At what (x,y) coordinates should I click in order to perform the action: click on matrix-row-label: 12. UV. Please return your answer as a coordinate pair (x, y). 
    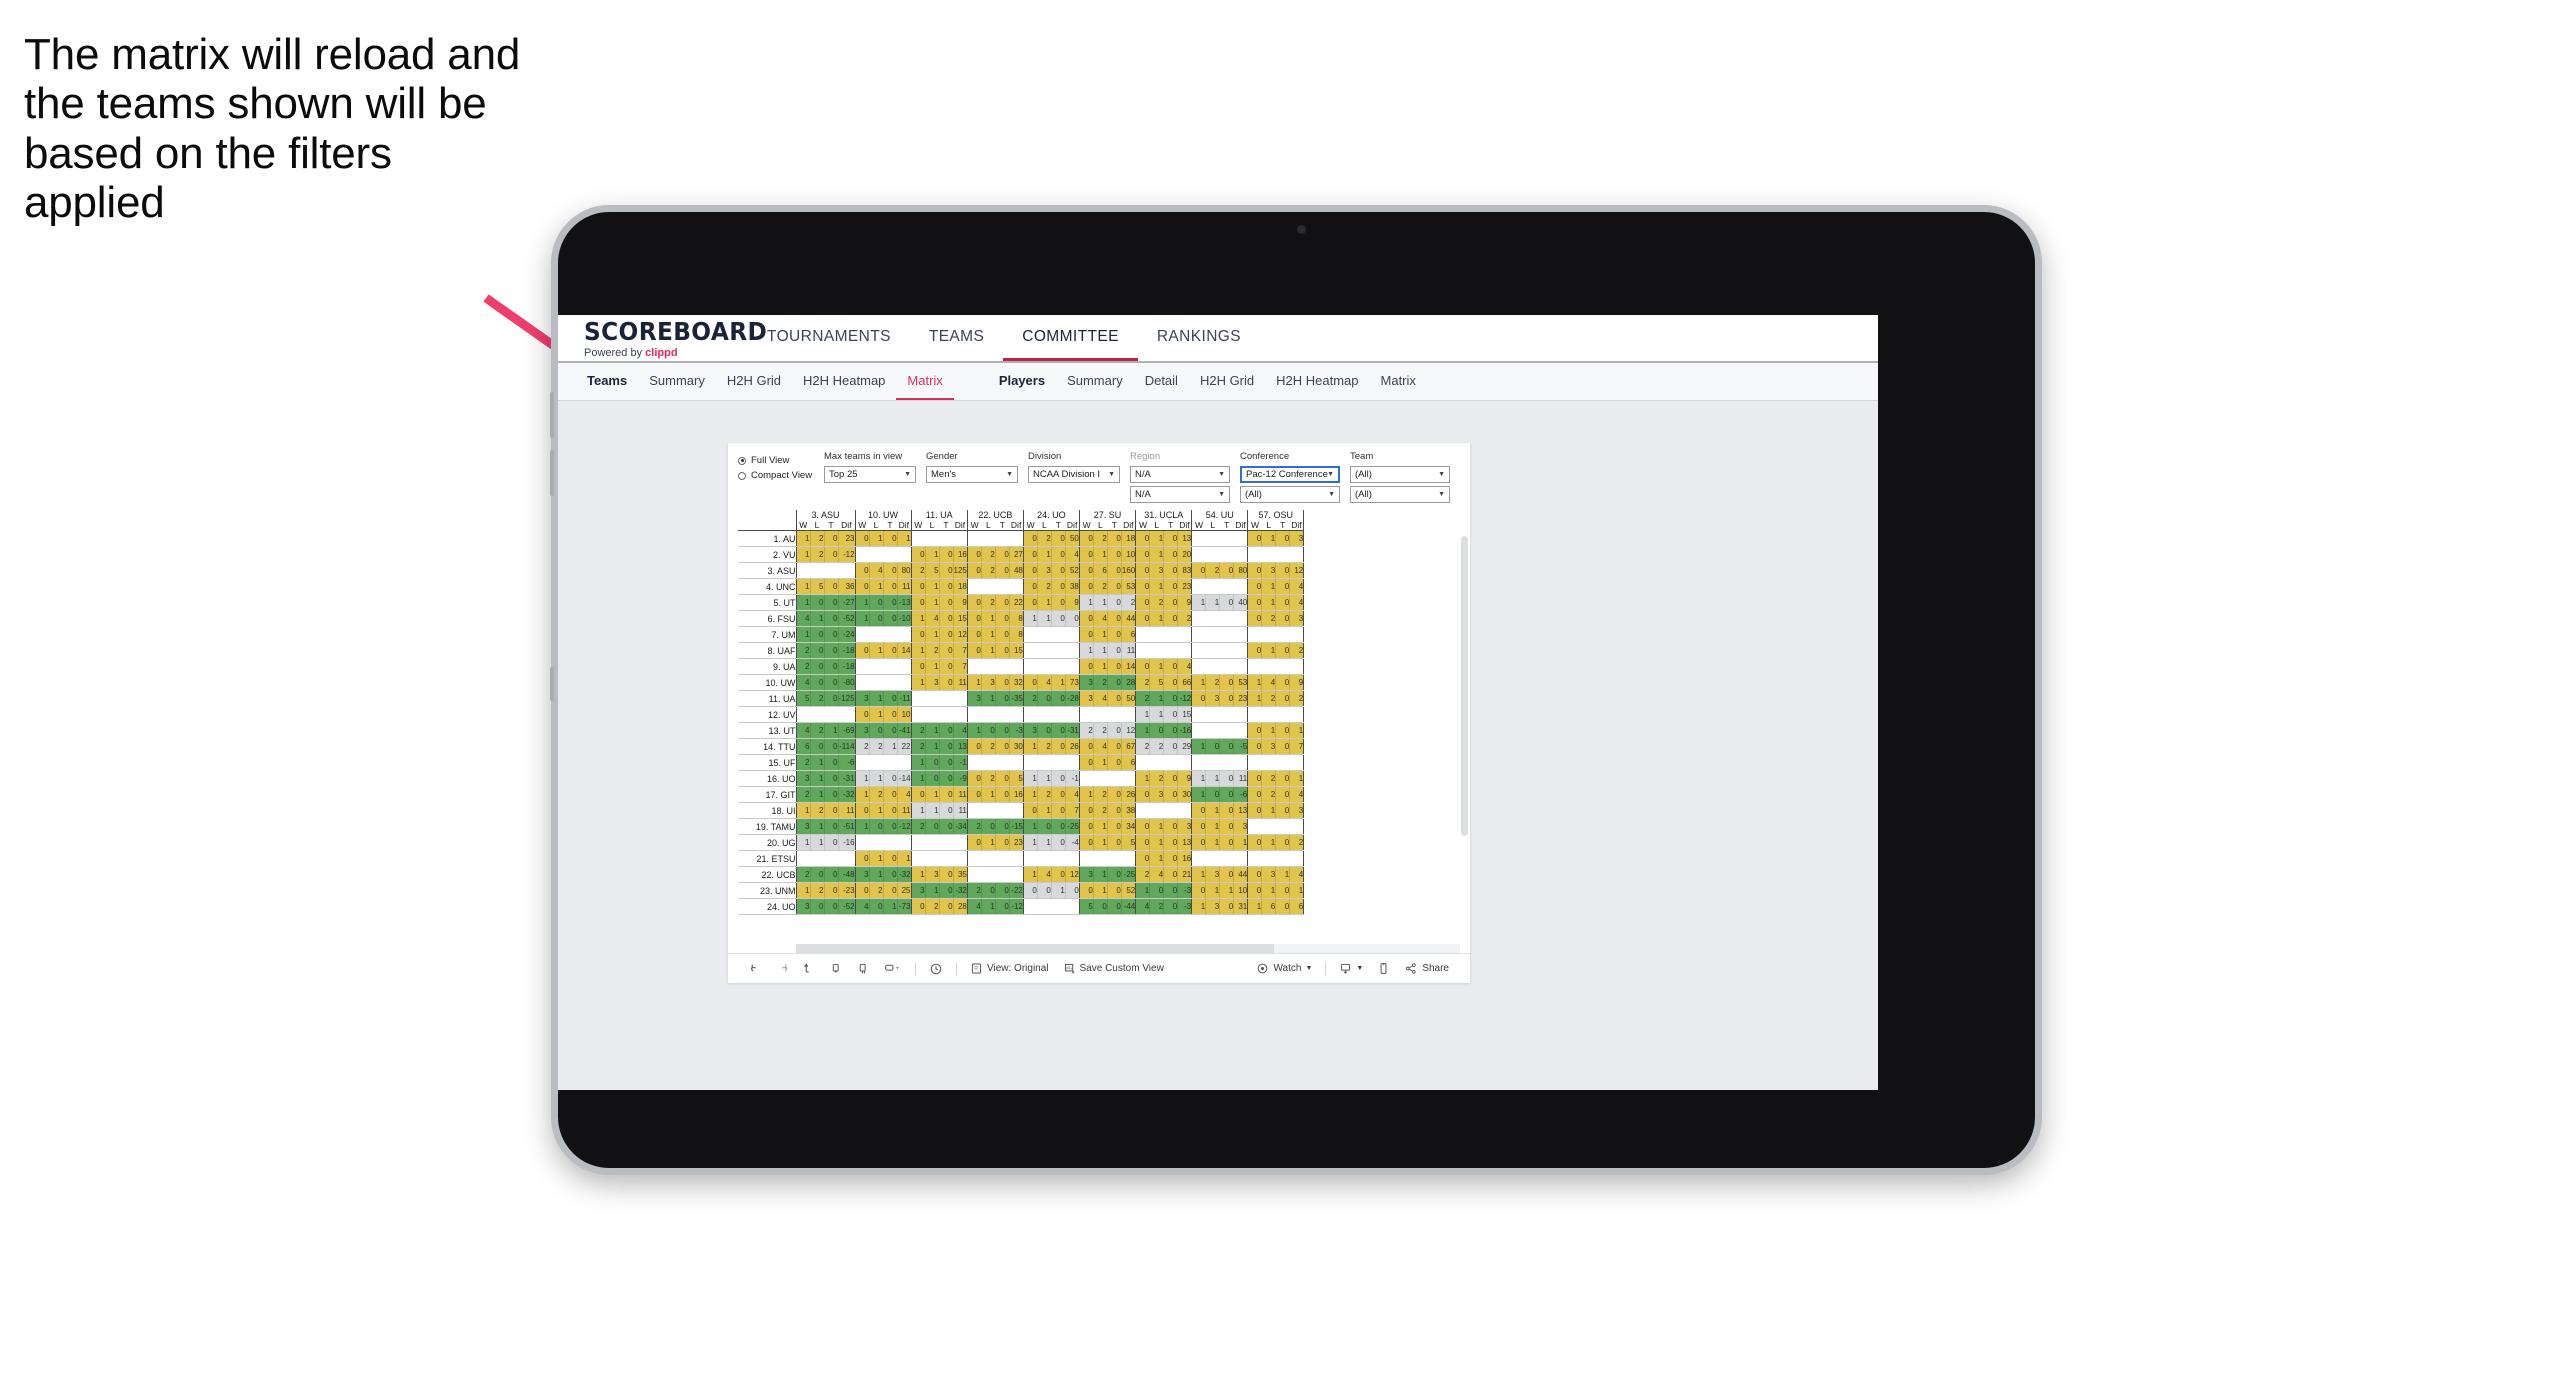
    Looking at the image, I should click on (767, 714).